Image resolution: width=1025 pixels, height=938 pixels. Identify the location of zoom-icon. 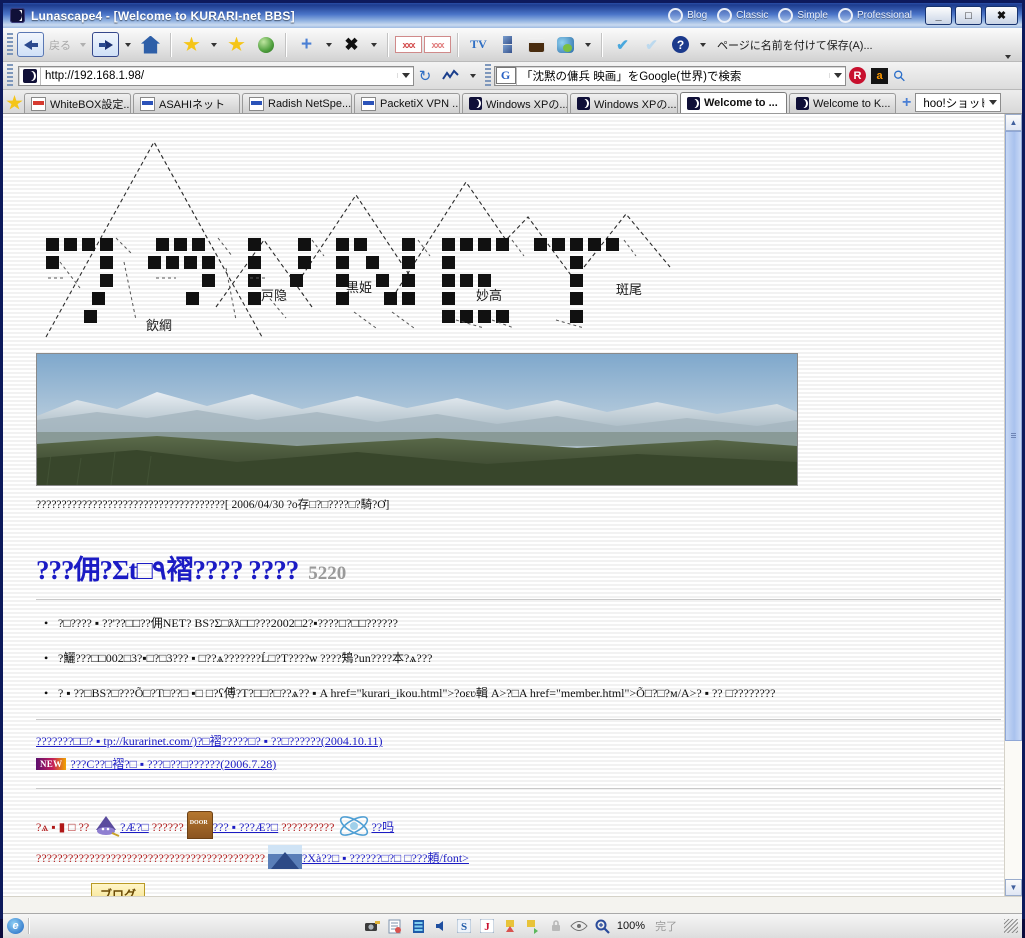
(602, 926).